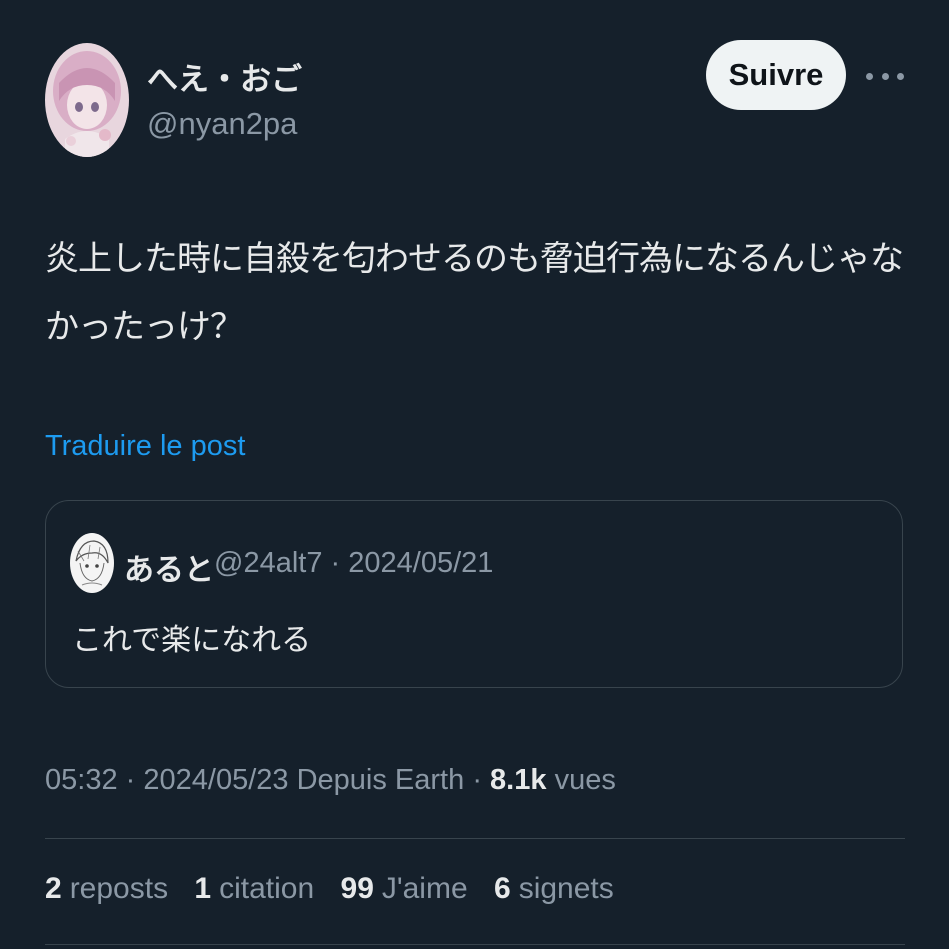 The height and width of the screenshot is (949, 949). Describe the element at coordinates (357, 888) in the screenshot. I see `likes-count: 99` at that location.